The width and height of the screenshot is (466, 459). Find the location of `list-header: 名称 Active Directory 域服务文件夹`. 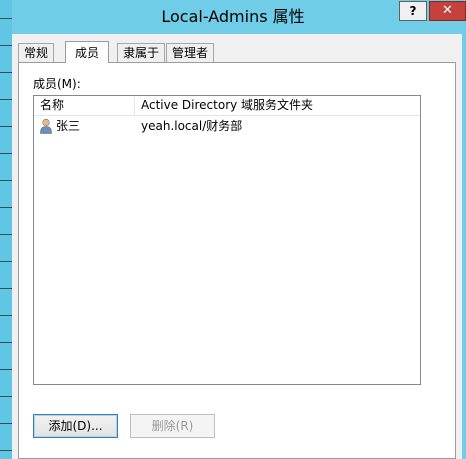

list-header: 名称 Active Directory 域服务文件夹 is located at coordinates (227, 106).